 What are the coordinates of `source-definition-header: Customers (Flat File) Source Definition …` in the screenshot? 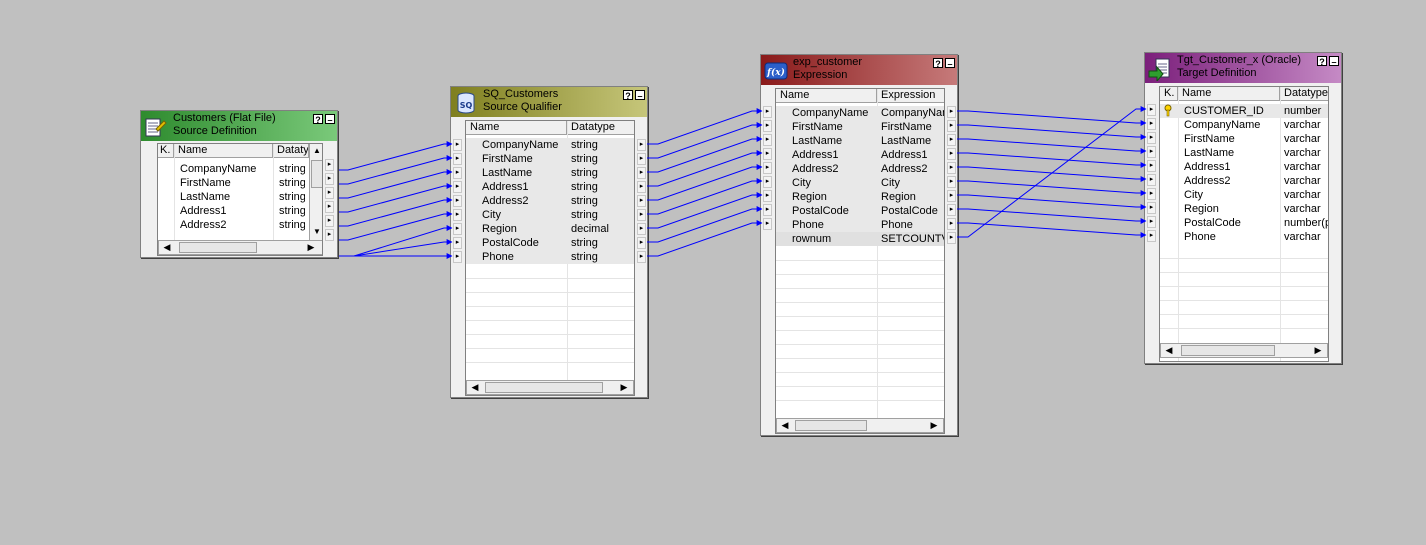 It's located at (239, 126).